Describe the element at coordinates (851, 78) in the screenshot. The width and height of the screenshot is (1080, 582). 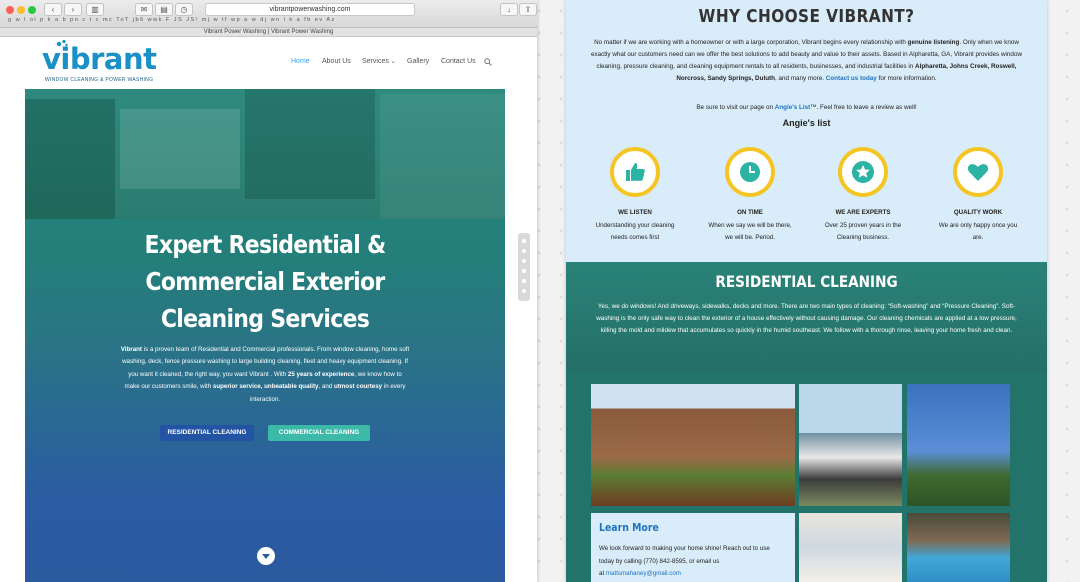
I see `contact-us-link: Contact us today` at that location.